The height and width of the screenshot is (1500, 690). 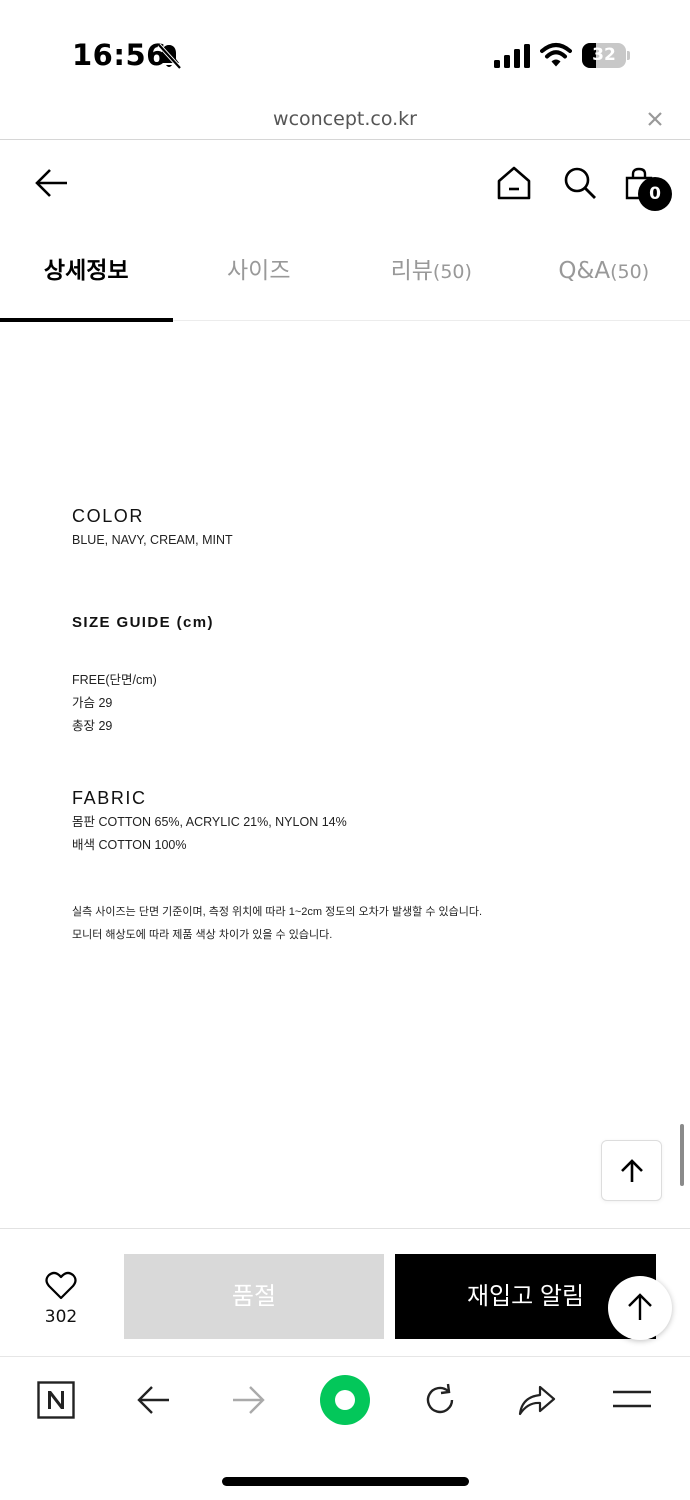 I want to click on fabric-line: 몸판 COTTON 65%, ACRYLIC 21%, NYLON 14%, so click(x=209, y=822).